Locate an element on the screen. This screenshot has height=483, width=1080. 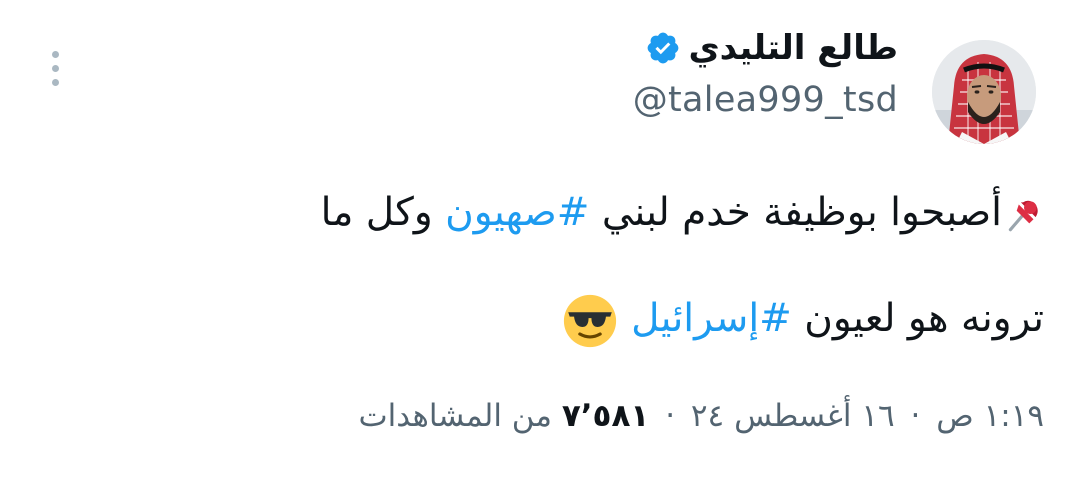
verified-badge-icon is located at coordinates (663, 48).